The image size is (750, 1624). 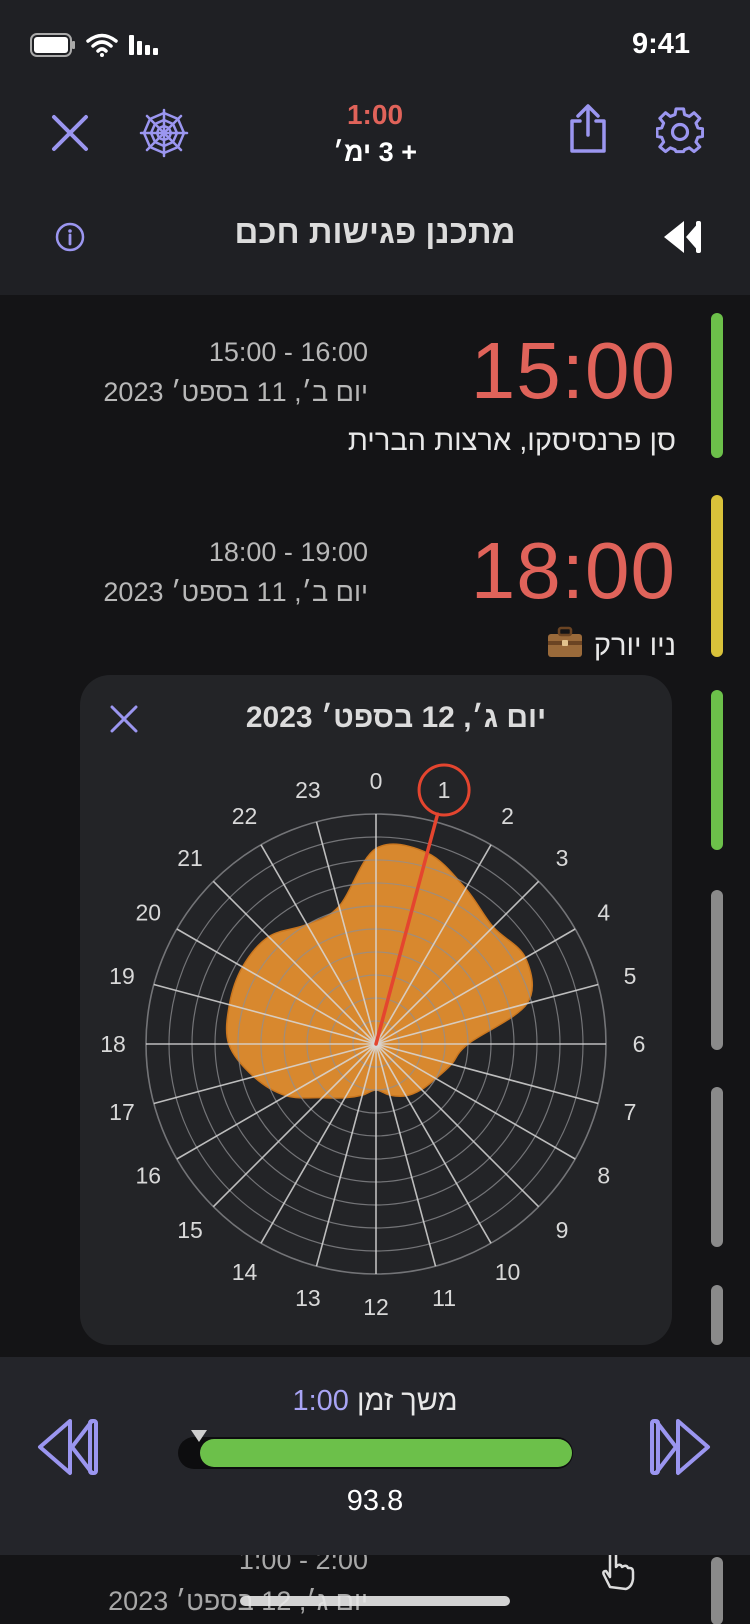 I want to click on bottom-panel: משך זמן 1:00 93.8, so click(x=375, y=1456).